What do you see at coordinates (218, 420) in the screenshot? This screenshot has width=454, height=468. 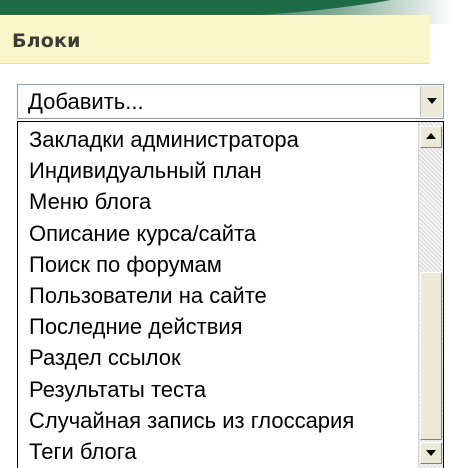 I see `list-item: Случайная запись из глоссария` at bounding box center [218, 420].